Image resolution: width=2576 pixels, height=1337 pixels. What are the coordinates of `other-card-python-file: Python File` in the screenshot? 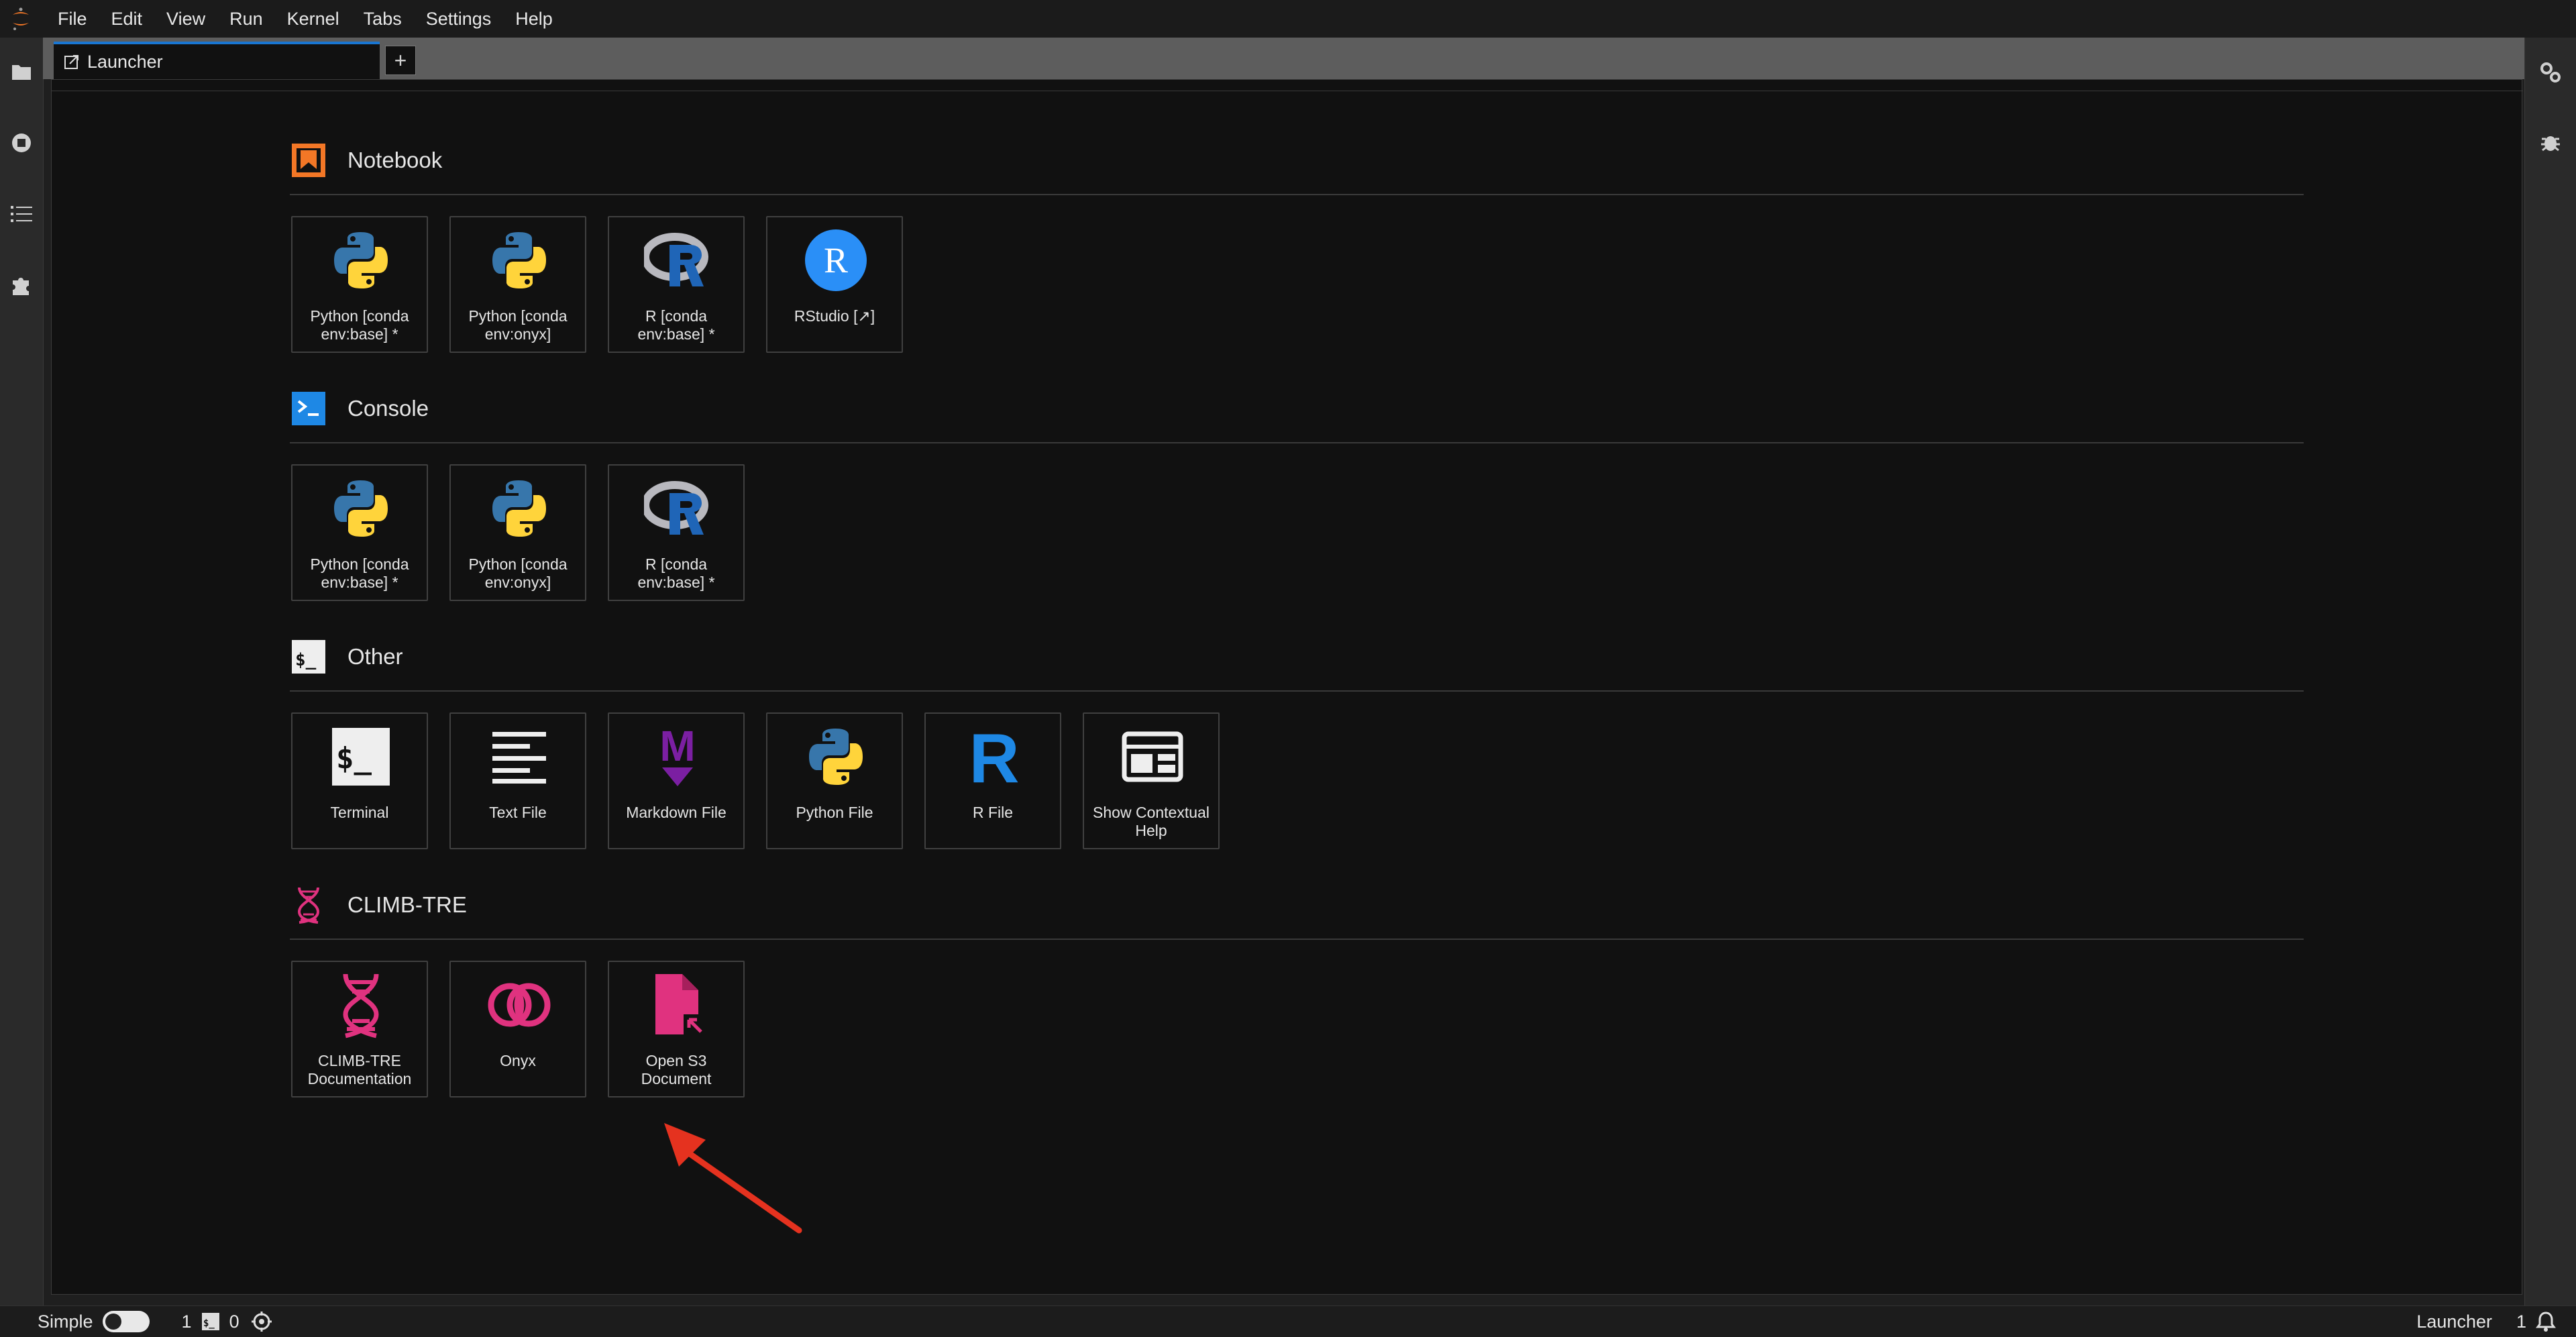 It's located at (834, 780).